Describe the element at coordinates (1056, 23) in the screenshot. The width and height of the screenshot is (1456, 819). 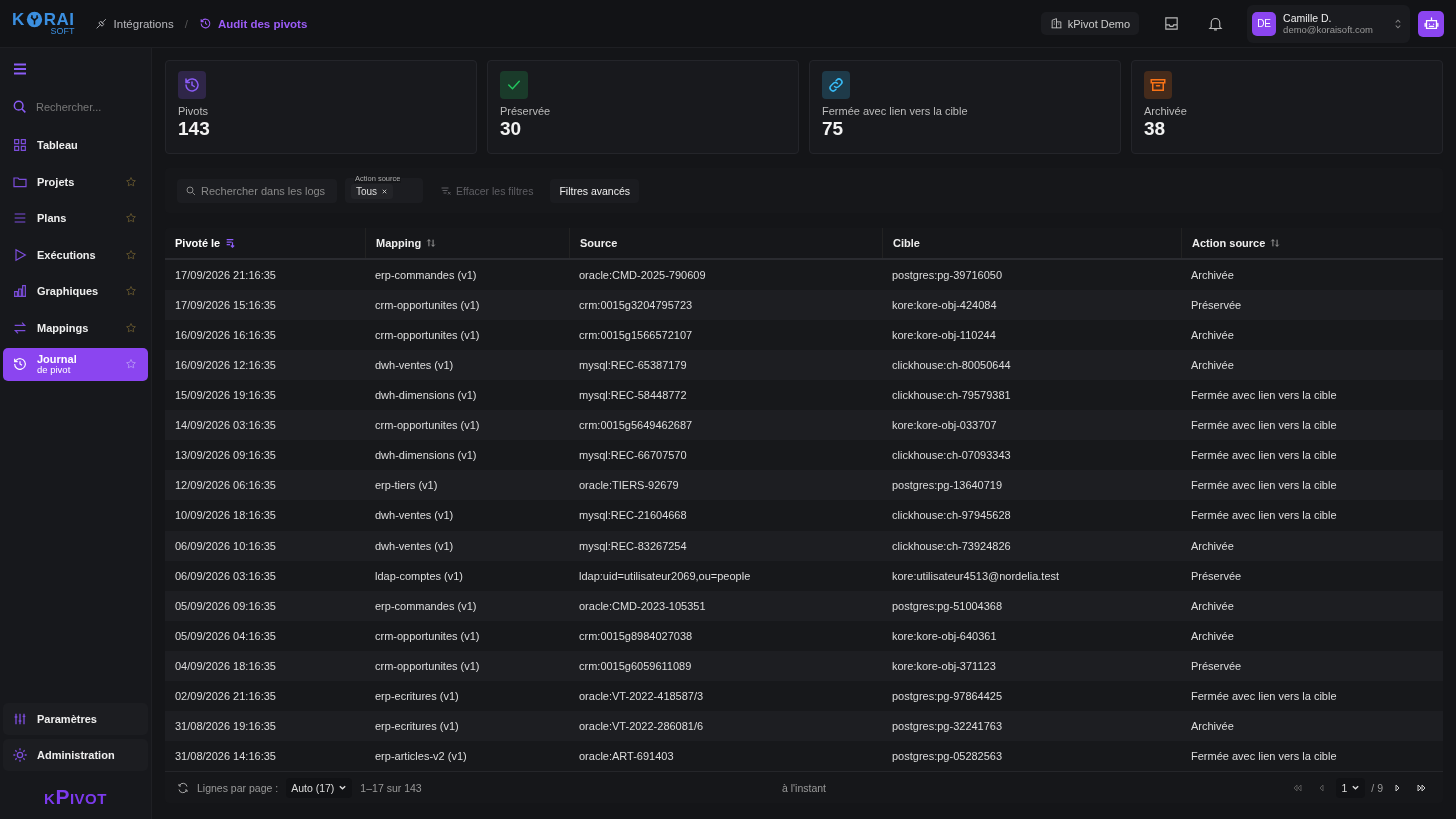
I see `building-icon` at that location.